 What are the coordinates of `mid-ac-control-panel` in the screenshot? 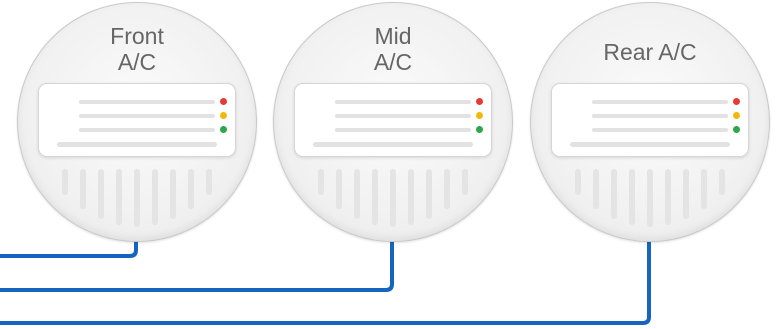 It's located at (393, 120).